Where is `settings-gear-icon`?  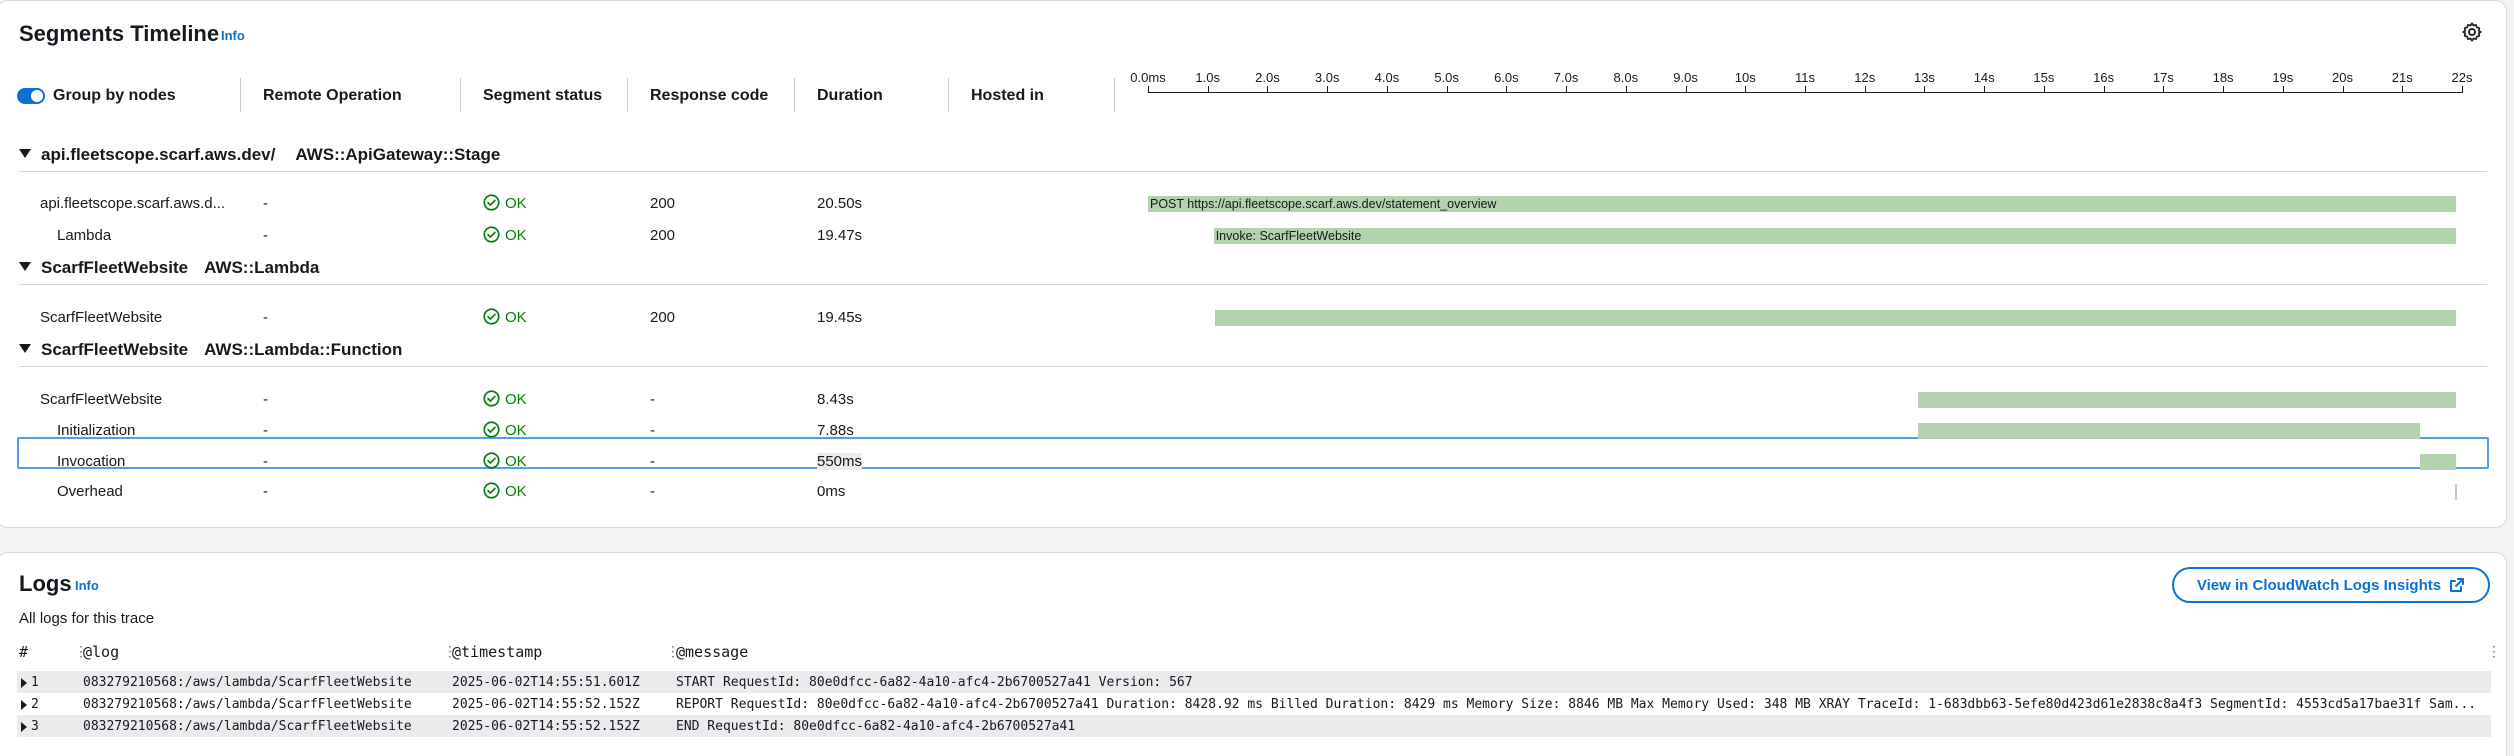
settings-gear-icon is located at coordinates (2472, 32).